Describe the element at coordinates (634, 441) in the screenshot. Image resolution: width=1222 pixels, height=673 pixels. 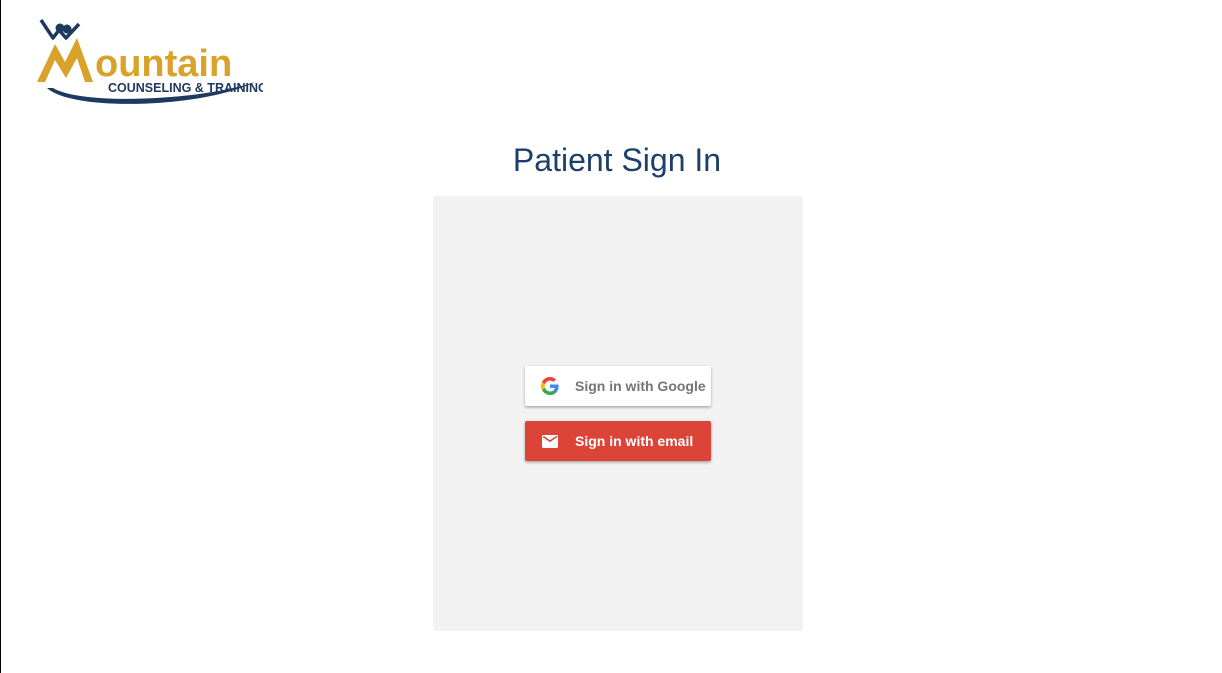
I see `email-signin-label: Sign in with email` at that location.